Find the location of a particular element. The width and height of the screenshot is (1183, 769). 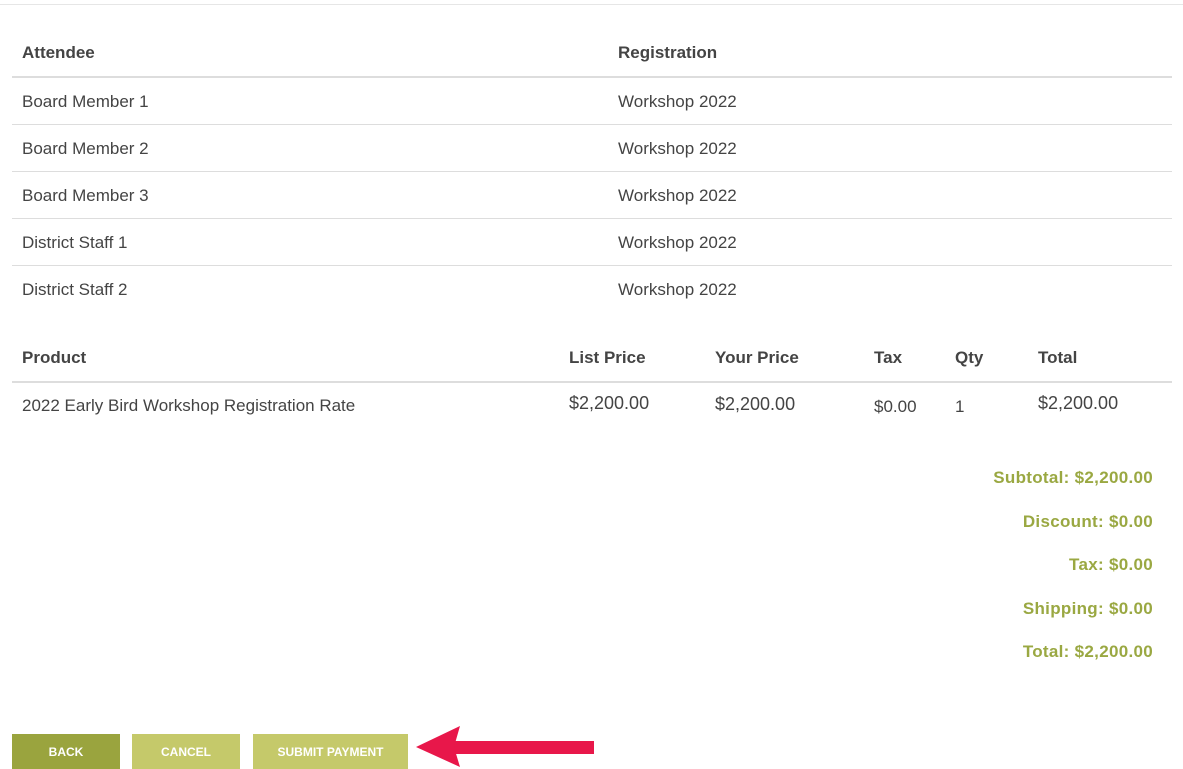

attendee-name: Board Member 1 is located at coordinates (85, 101).